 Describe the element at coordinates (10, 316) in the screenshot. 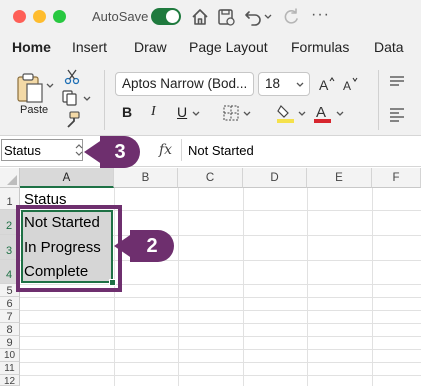

I see `row-header-7: 7` at that location.